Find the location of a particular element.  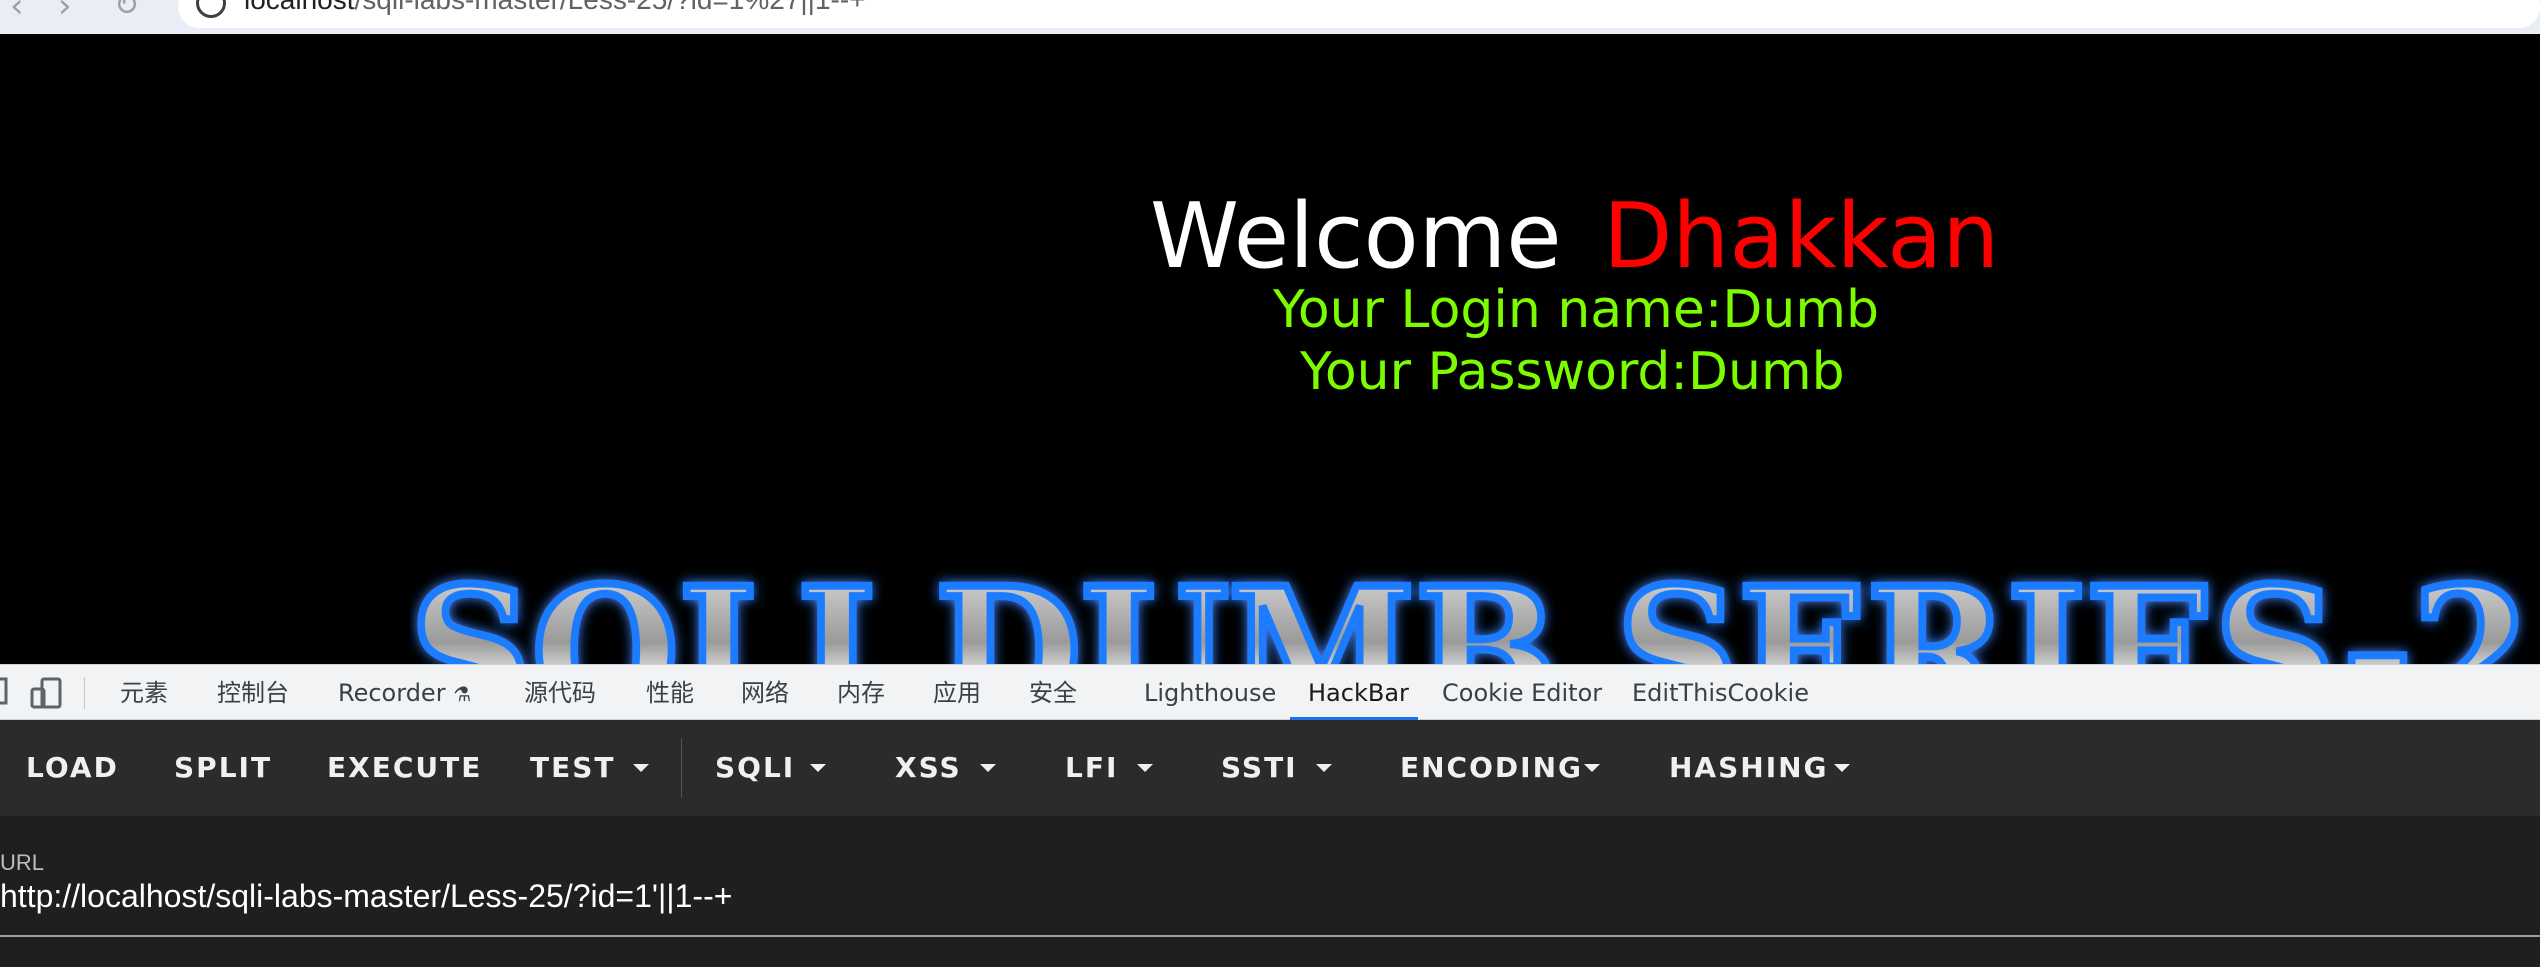

sqli-dumb-series-banner: SQLI DUMB SERIES-2 is located at coordinates (1472, 604).